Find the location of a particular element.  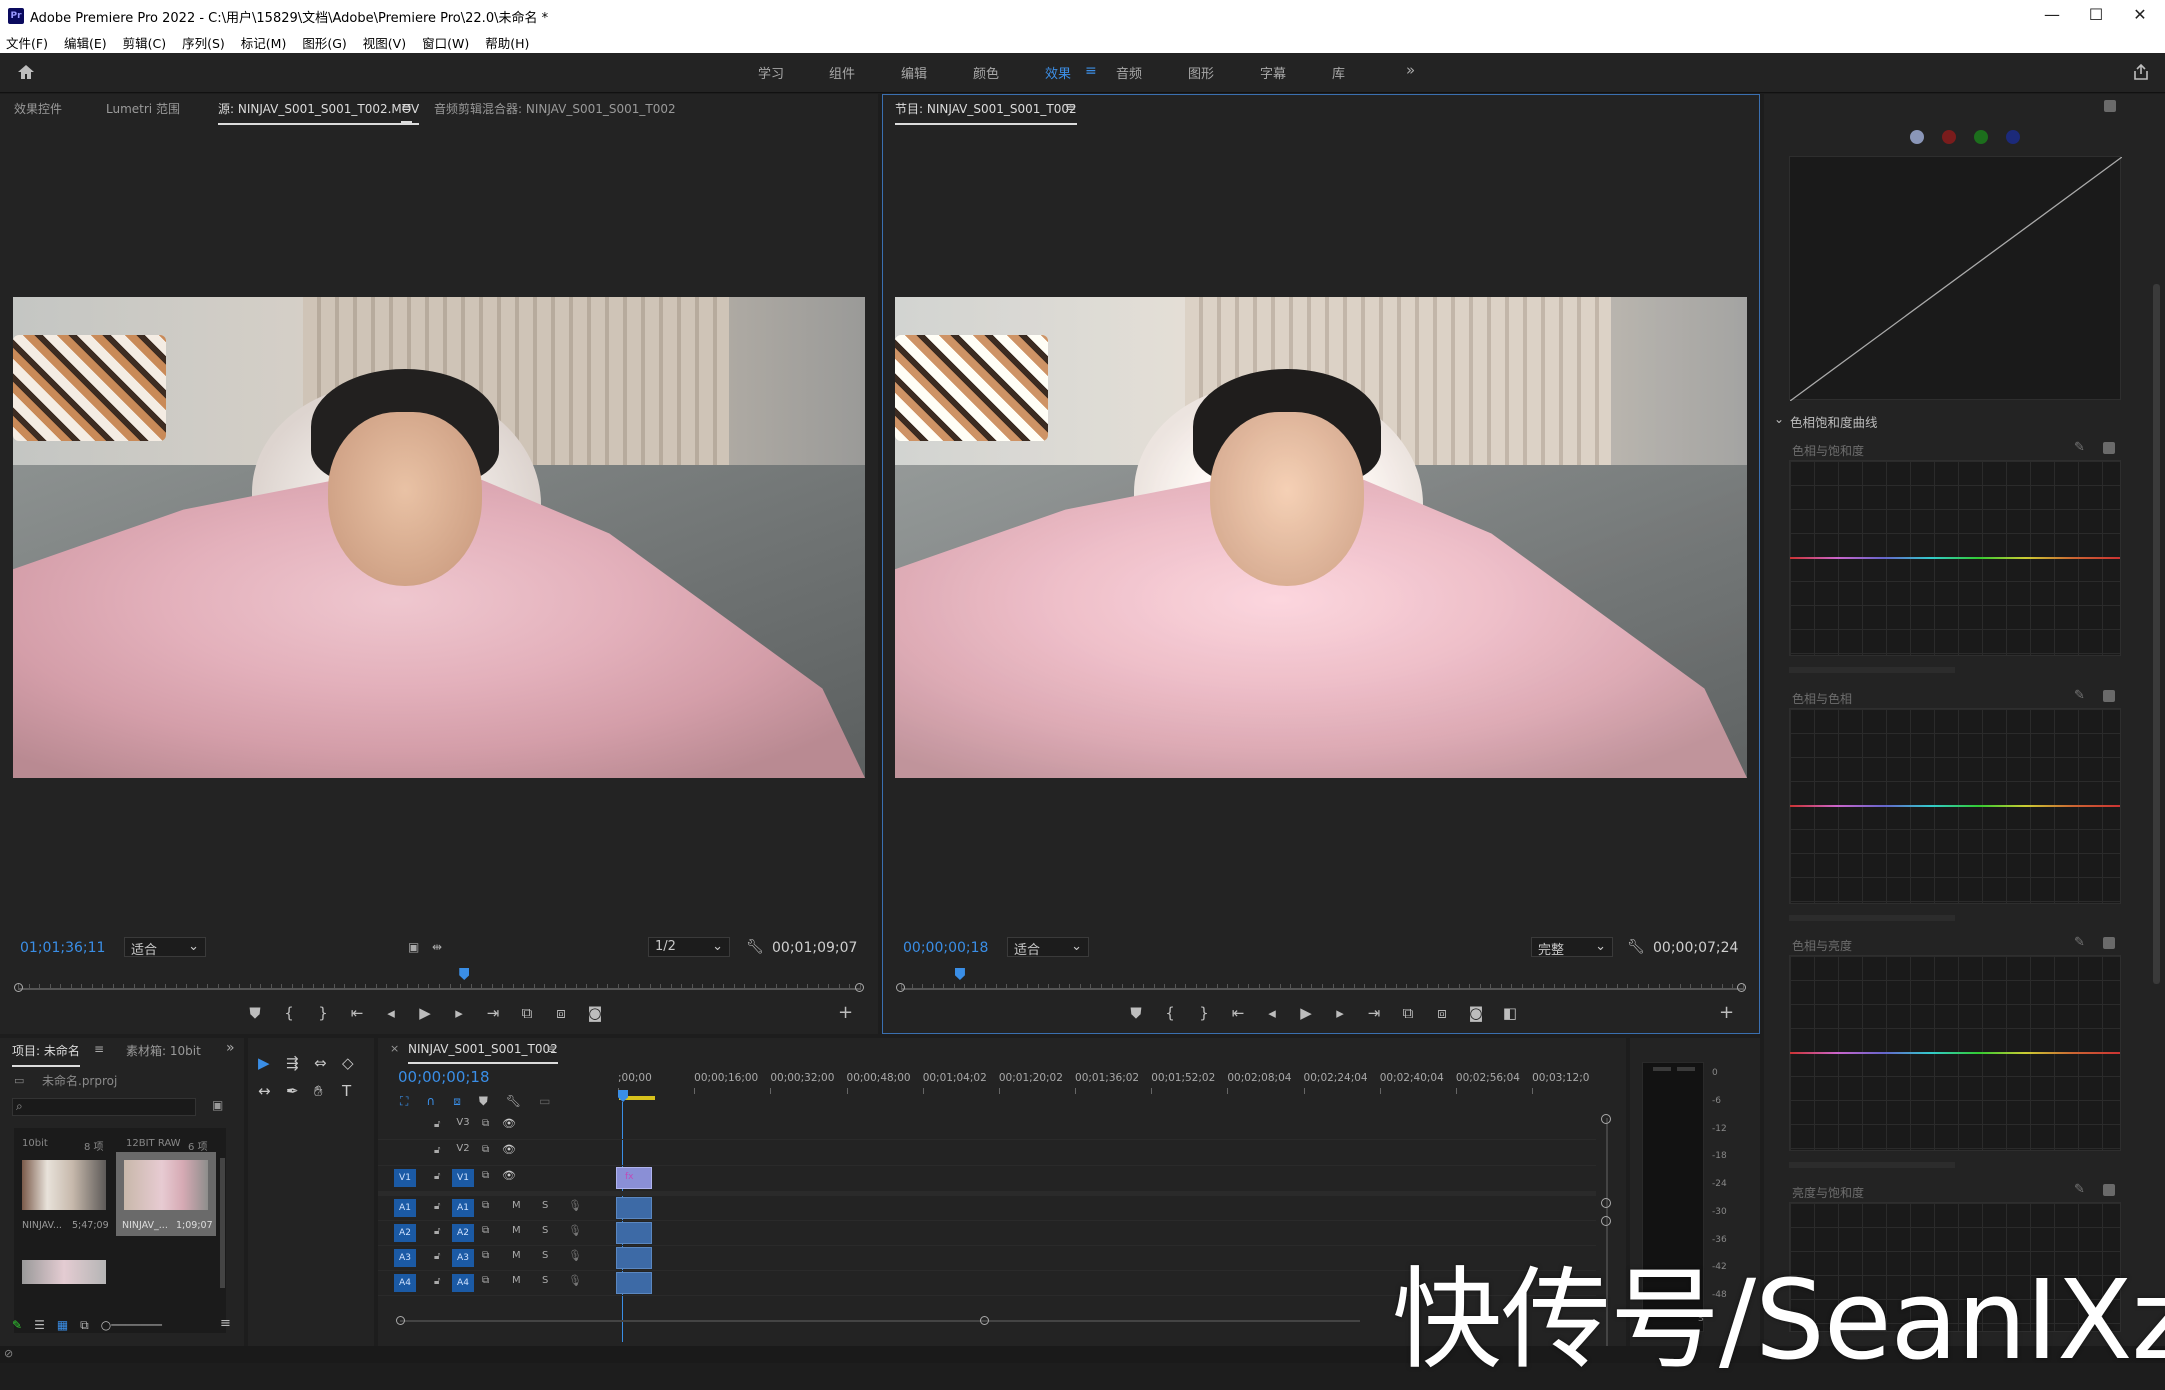

timeline-scroll-start-handle is located at coordinates (400, 1320).